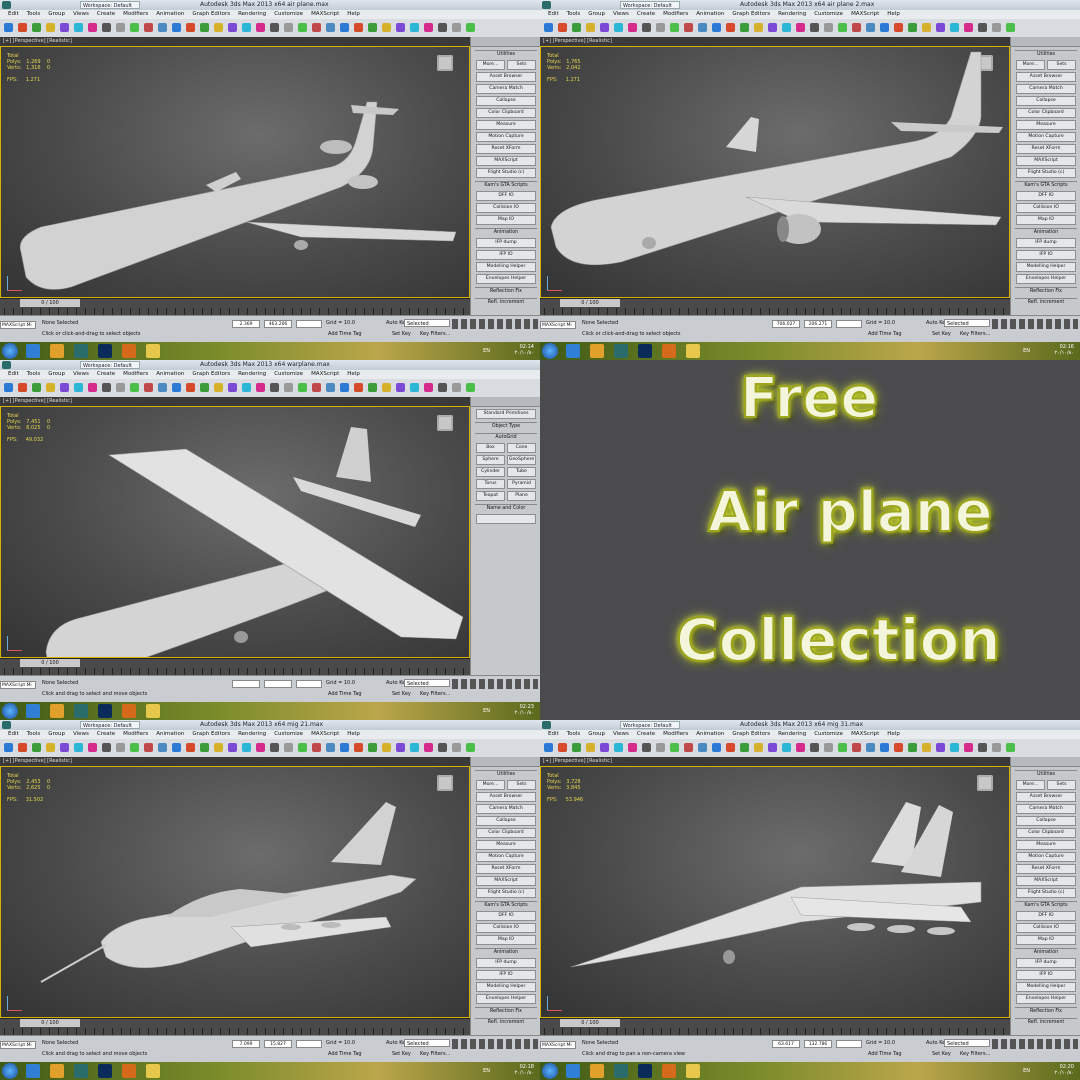  Describe the element at coordinates (34, 374) in the screenshot. I see `menu-item: Tools` at that location.